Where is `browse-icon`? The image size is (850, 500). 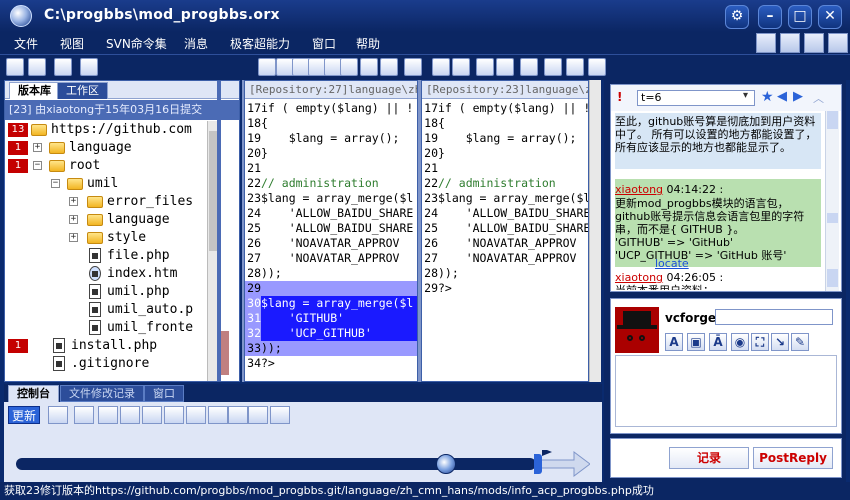 browse-icon is located at coordinates (37, 67).